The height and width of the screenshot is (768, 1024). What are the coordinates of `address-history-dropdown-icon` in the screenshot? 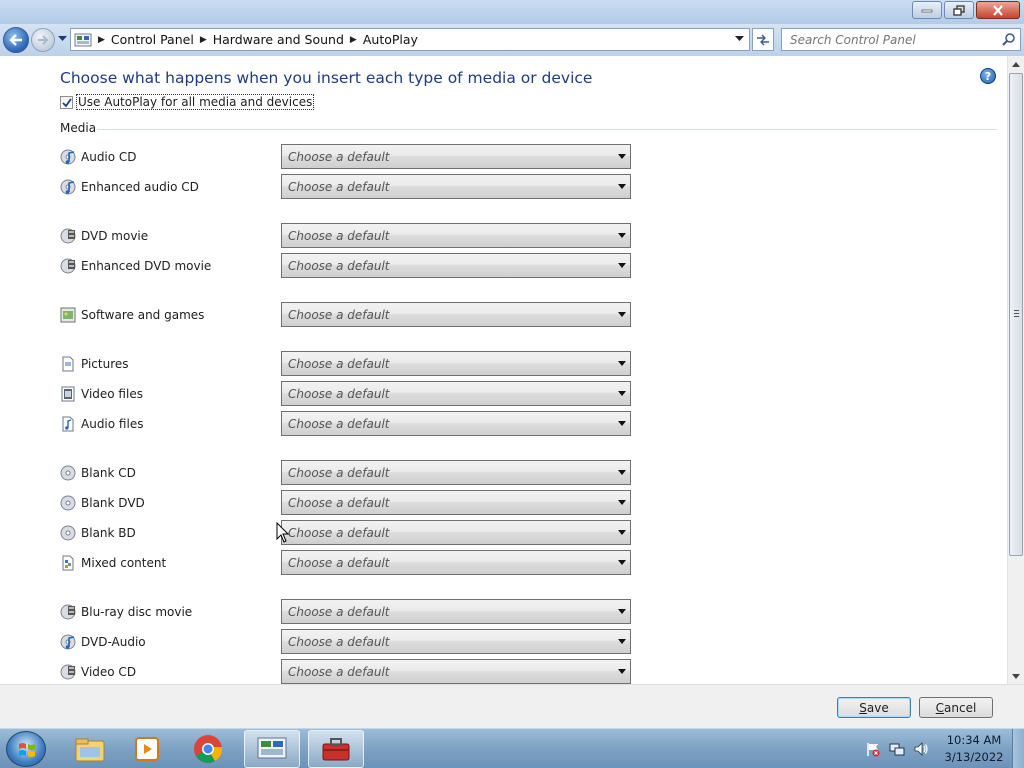 It's located at (739, 39).